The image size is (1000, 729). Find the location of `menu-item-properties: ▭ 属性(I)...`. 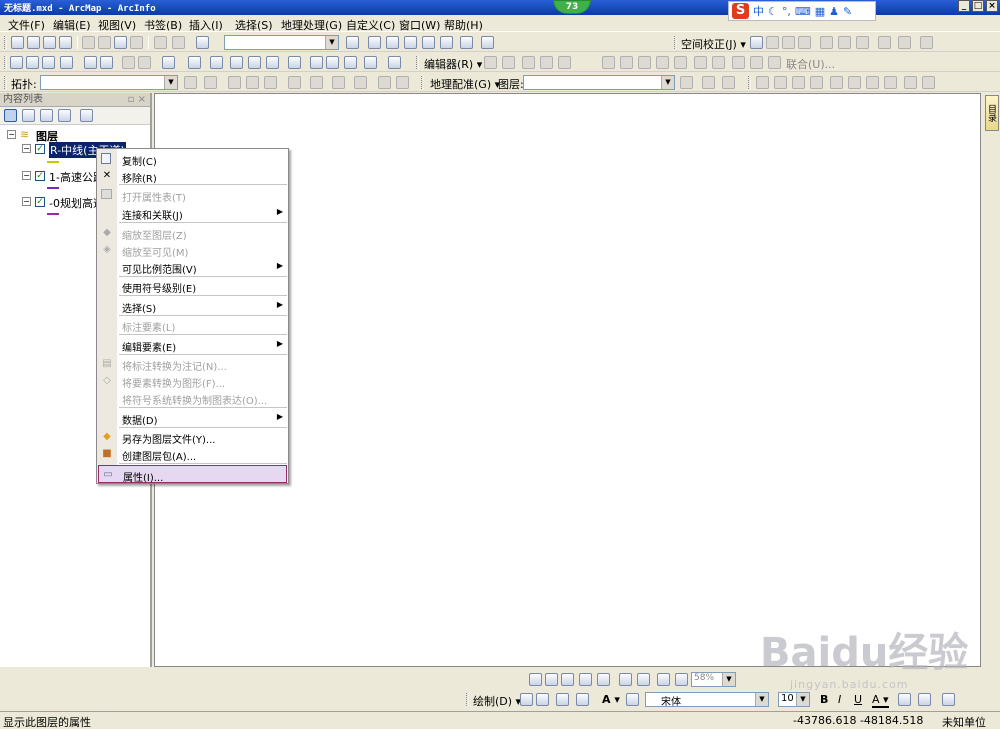

menu-item-properties: ▭ 属性(I)... is located at coordinates (192, 474).